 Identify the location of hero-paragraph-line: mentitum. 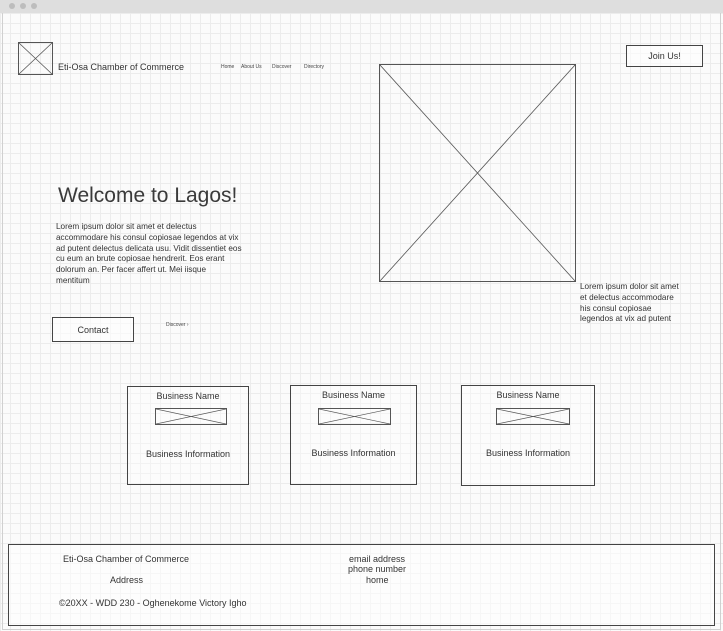
(73, 280).